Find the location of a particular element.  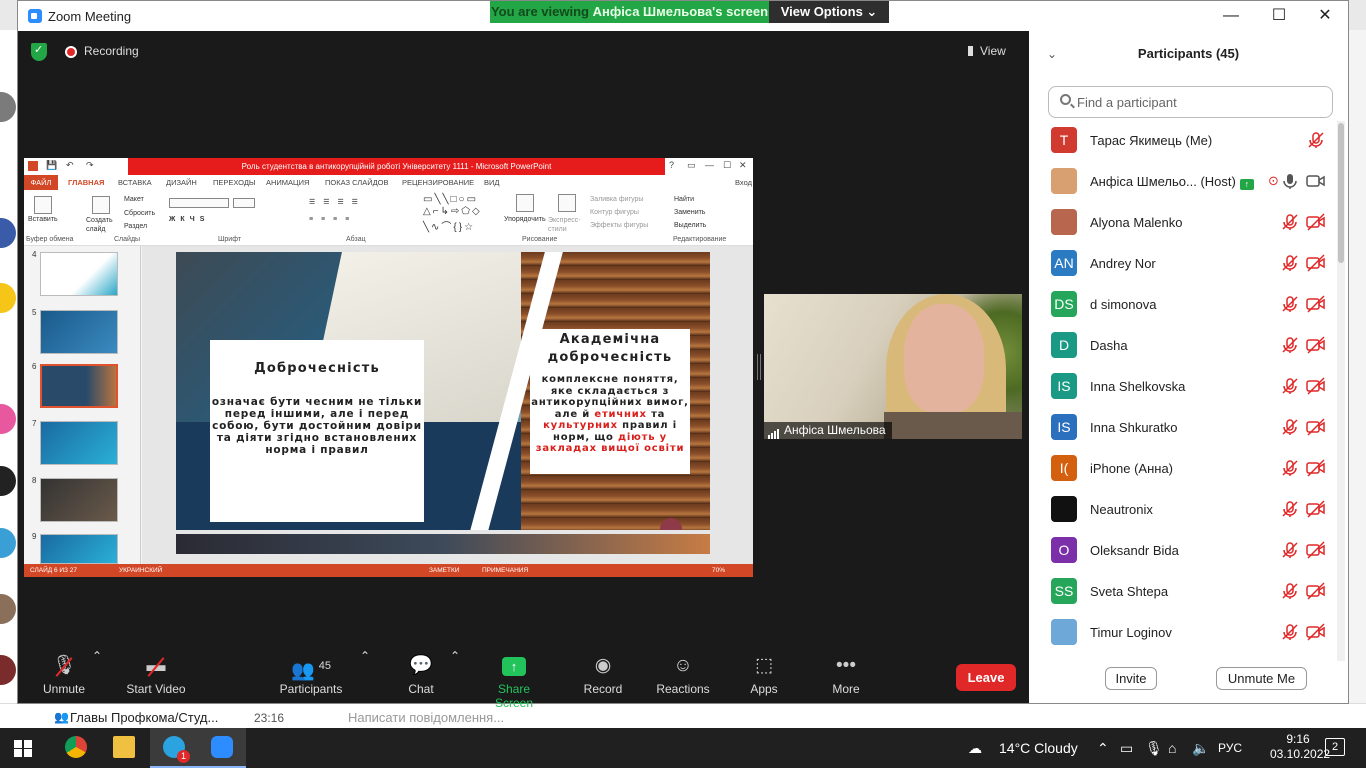

participant-avatar: O is located at coordinates (1064, 550).